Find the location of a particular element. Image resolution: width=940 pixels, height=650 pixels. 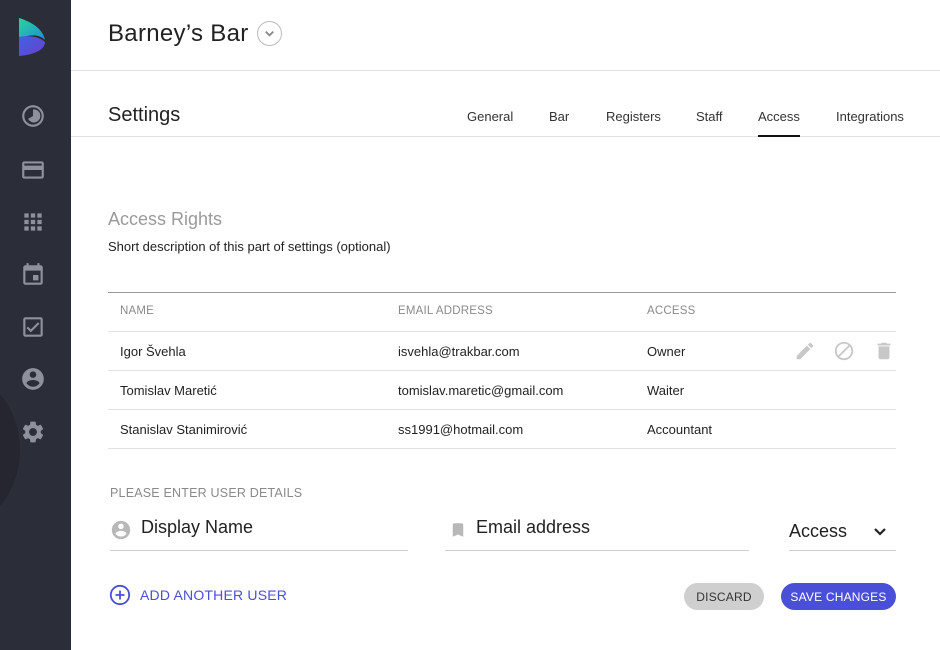

new-user-form-label: PLEASE ENTER USER DETAILS is located at coordinates (206, 493).